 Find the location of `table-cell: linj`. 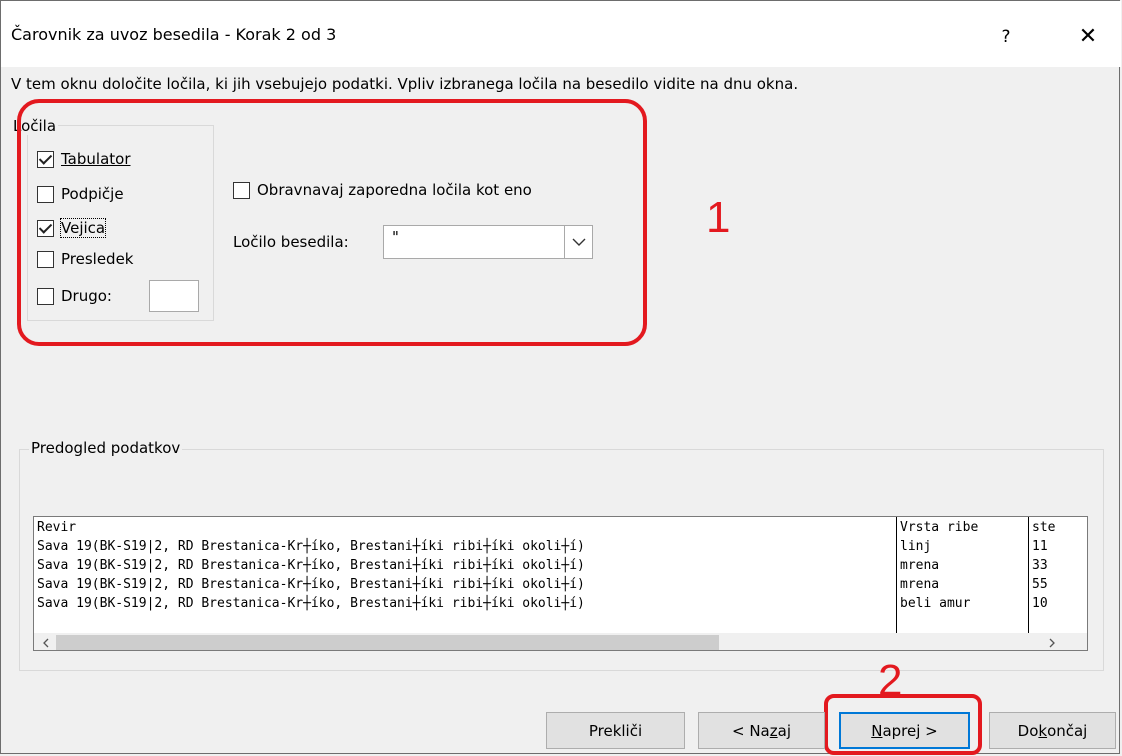

table-cell: linj is located at coordinates (916, 546).